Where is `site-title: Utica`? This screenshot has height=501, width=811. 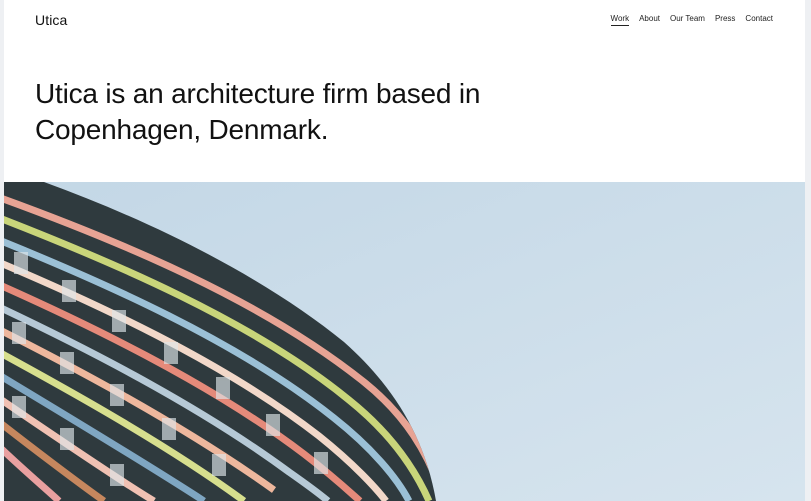
site-title: Utica is located at coordinates (51, 20).